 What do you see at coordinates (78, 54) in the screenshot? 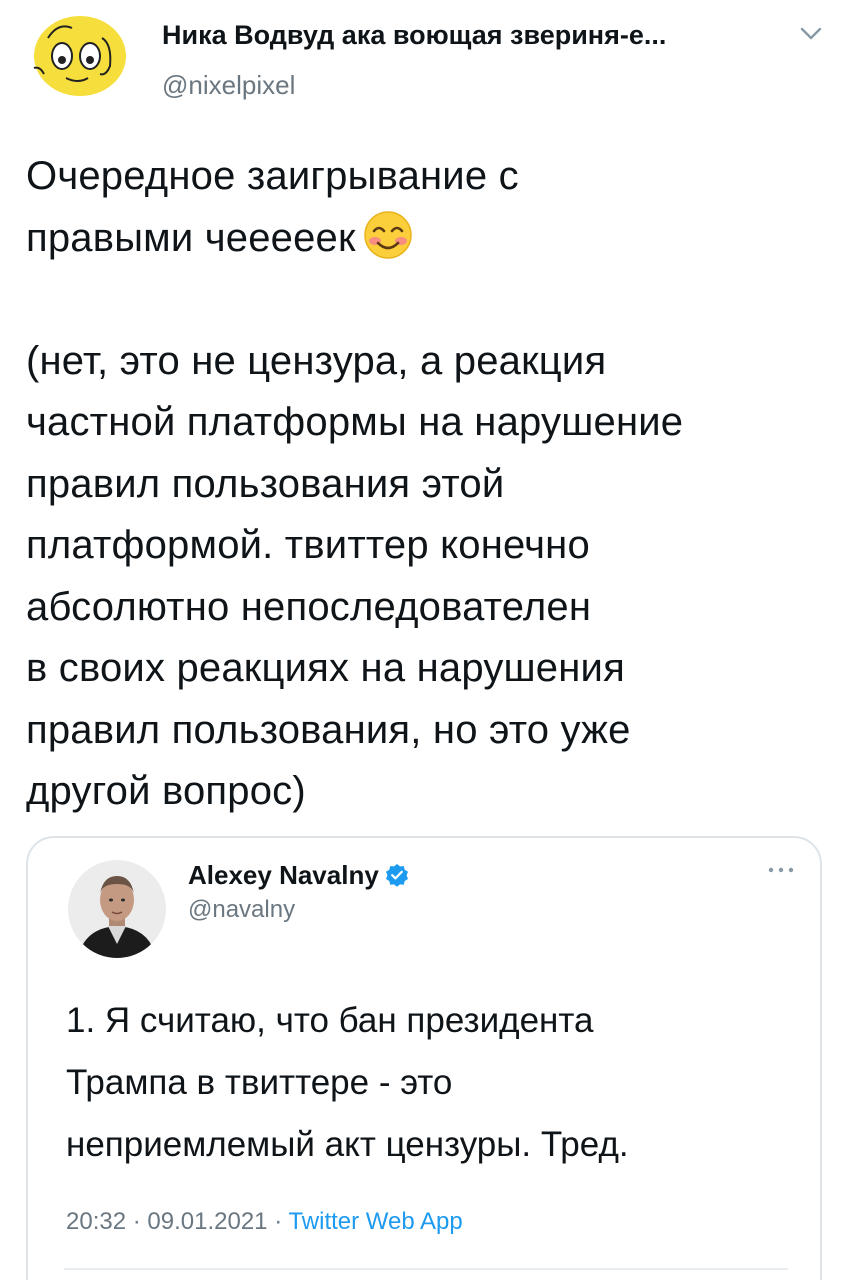
I see `author-avatar` at bounding box center [78, 54].